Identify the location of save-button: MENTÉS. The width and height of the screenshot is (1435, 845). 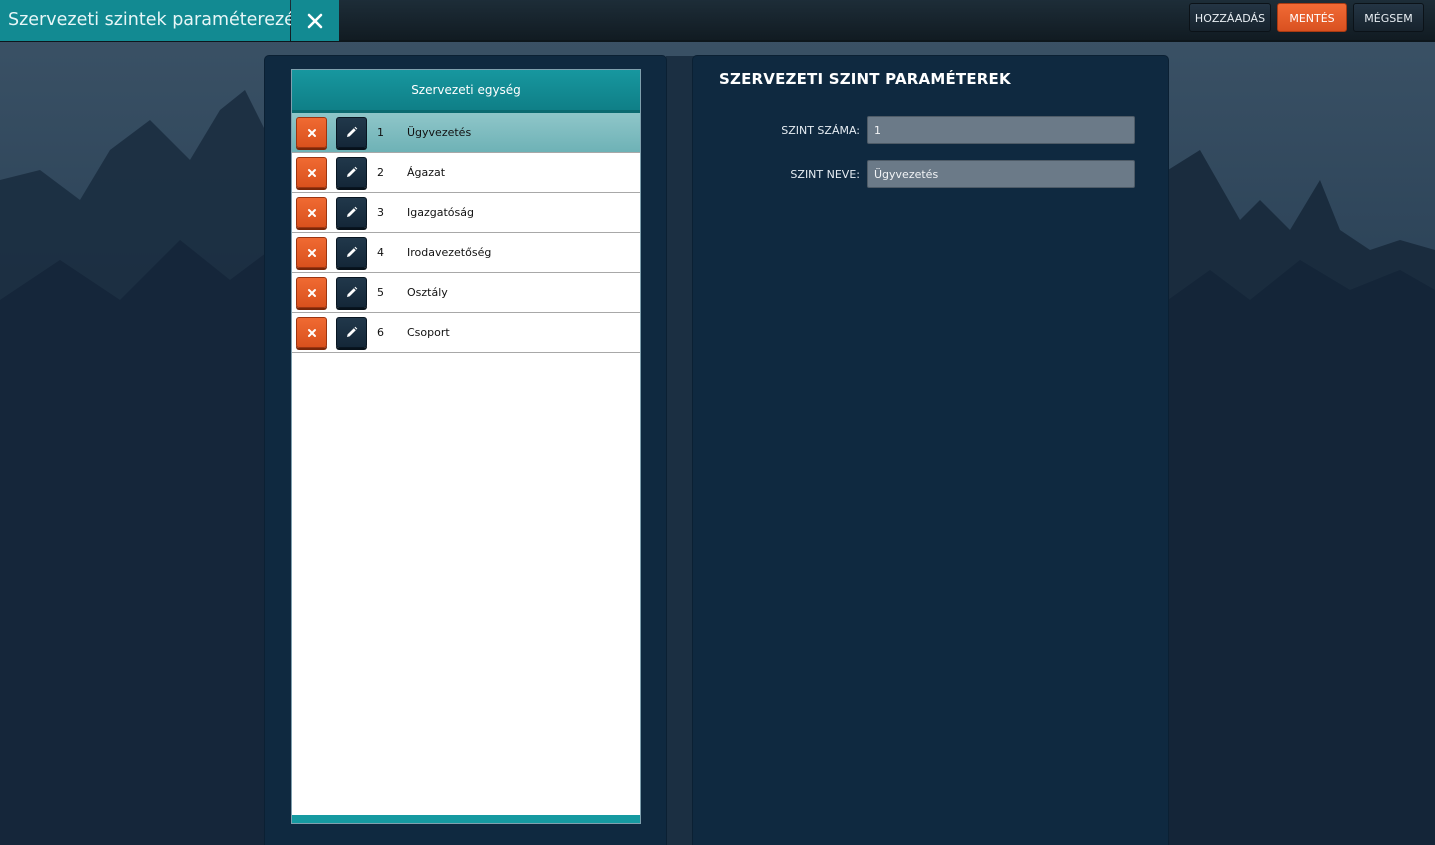
(1312, 17).